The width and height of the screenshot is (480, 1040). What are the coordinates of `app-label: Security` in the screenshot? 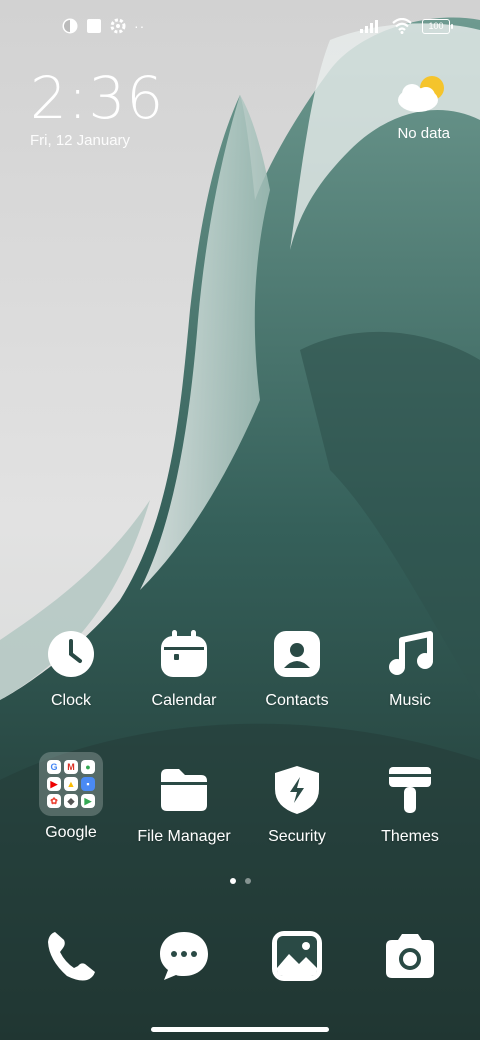 It's located at (297, 836).